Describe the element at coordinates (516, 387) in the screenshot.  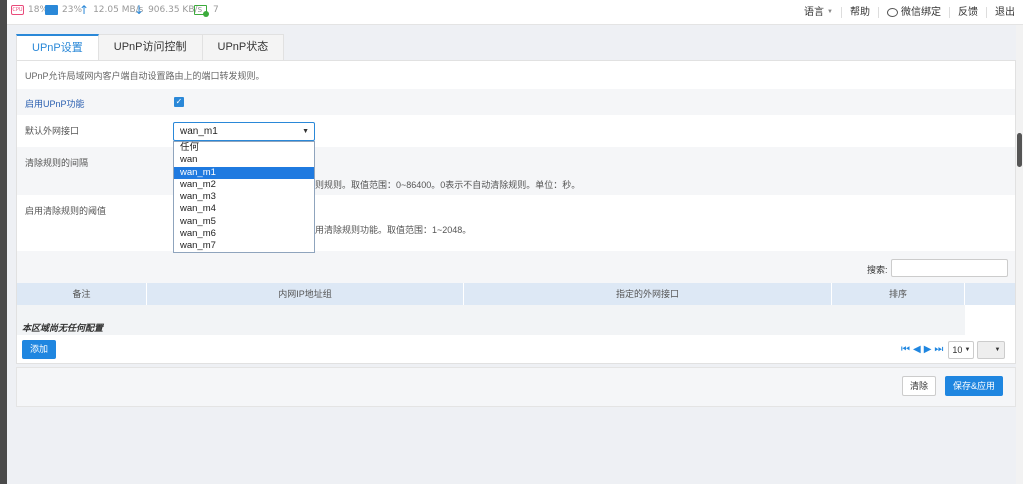
I see `footer-actions-bar` at that location.